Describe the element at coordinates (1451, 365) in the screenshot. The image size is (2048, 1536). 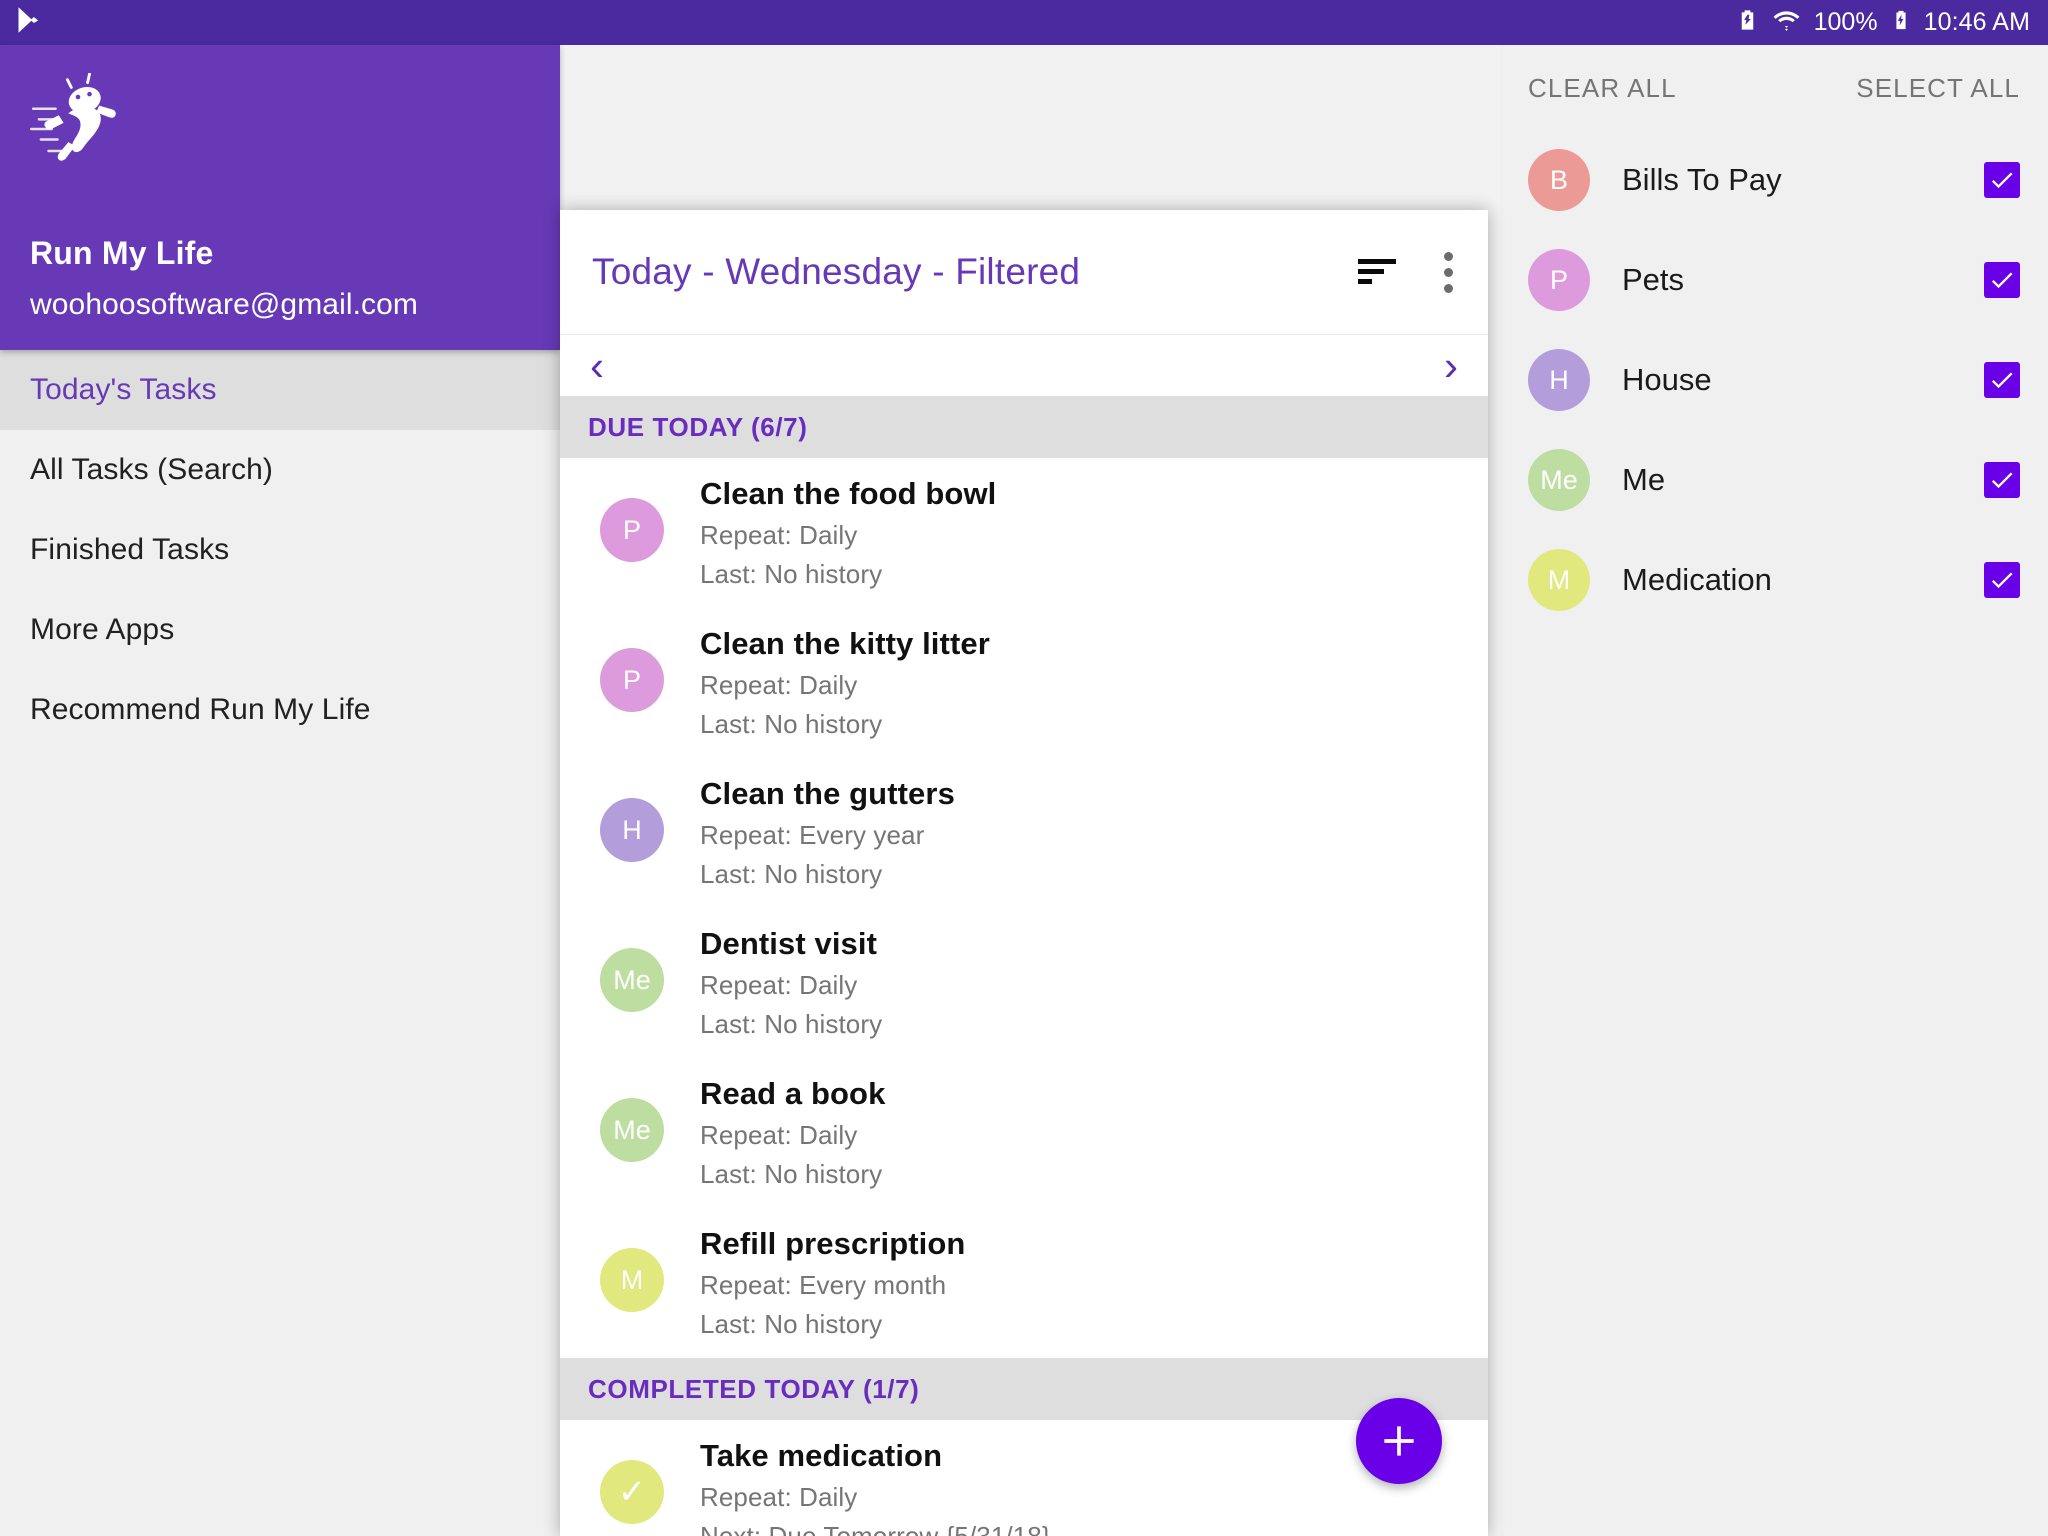
I see `chevron-right-icon: ›` at that location.